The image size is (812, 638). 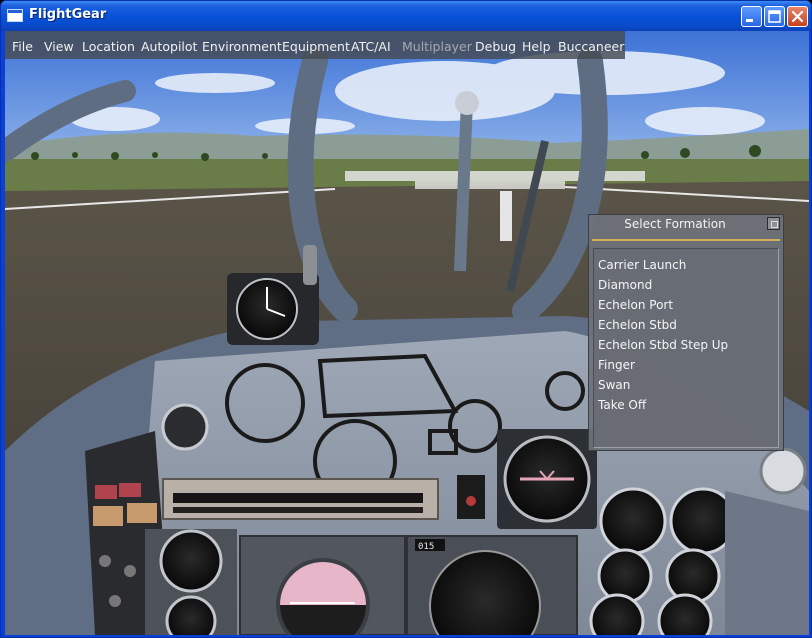 What do you see at coordinates (406, 16) in the screenshot?
I see `title-bar: FlightGear` at bounding box center [406, 16].